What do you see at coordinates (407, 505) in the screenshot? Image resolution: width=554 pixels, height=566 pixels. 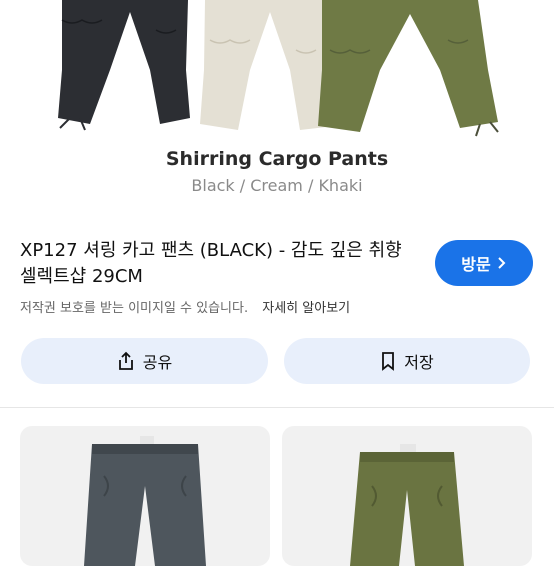 I see `khaki-pants-thumbnail` at bounding box center [407, 505].